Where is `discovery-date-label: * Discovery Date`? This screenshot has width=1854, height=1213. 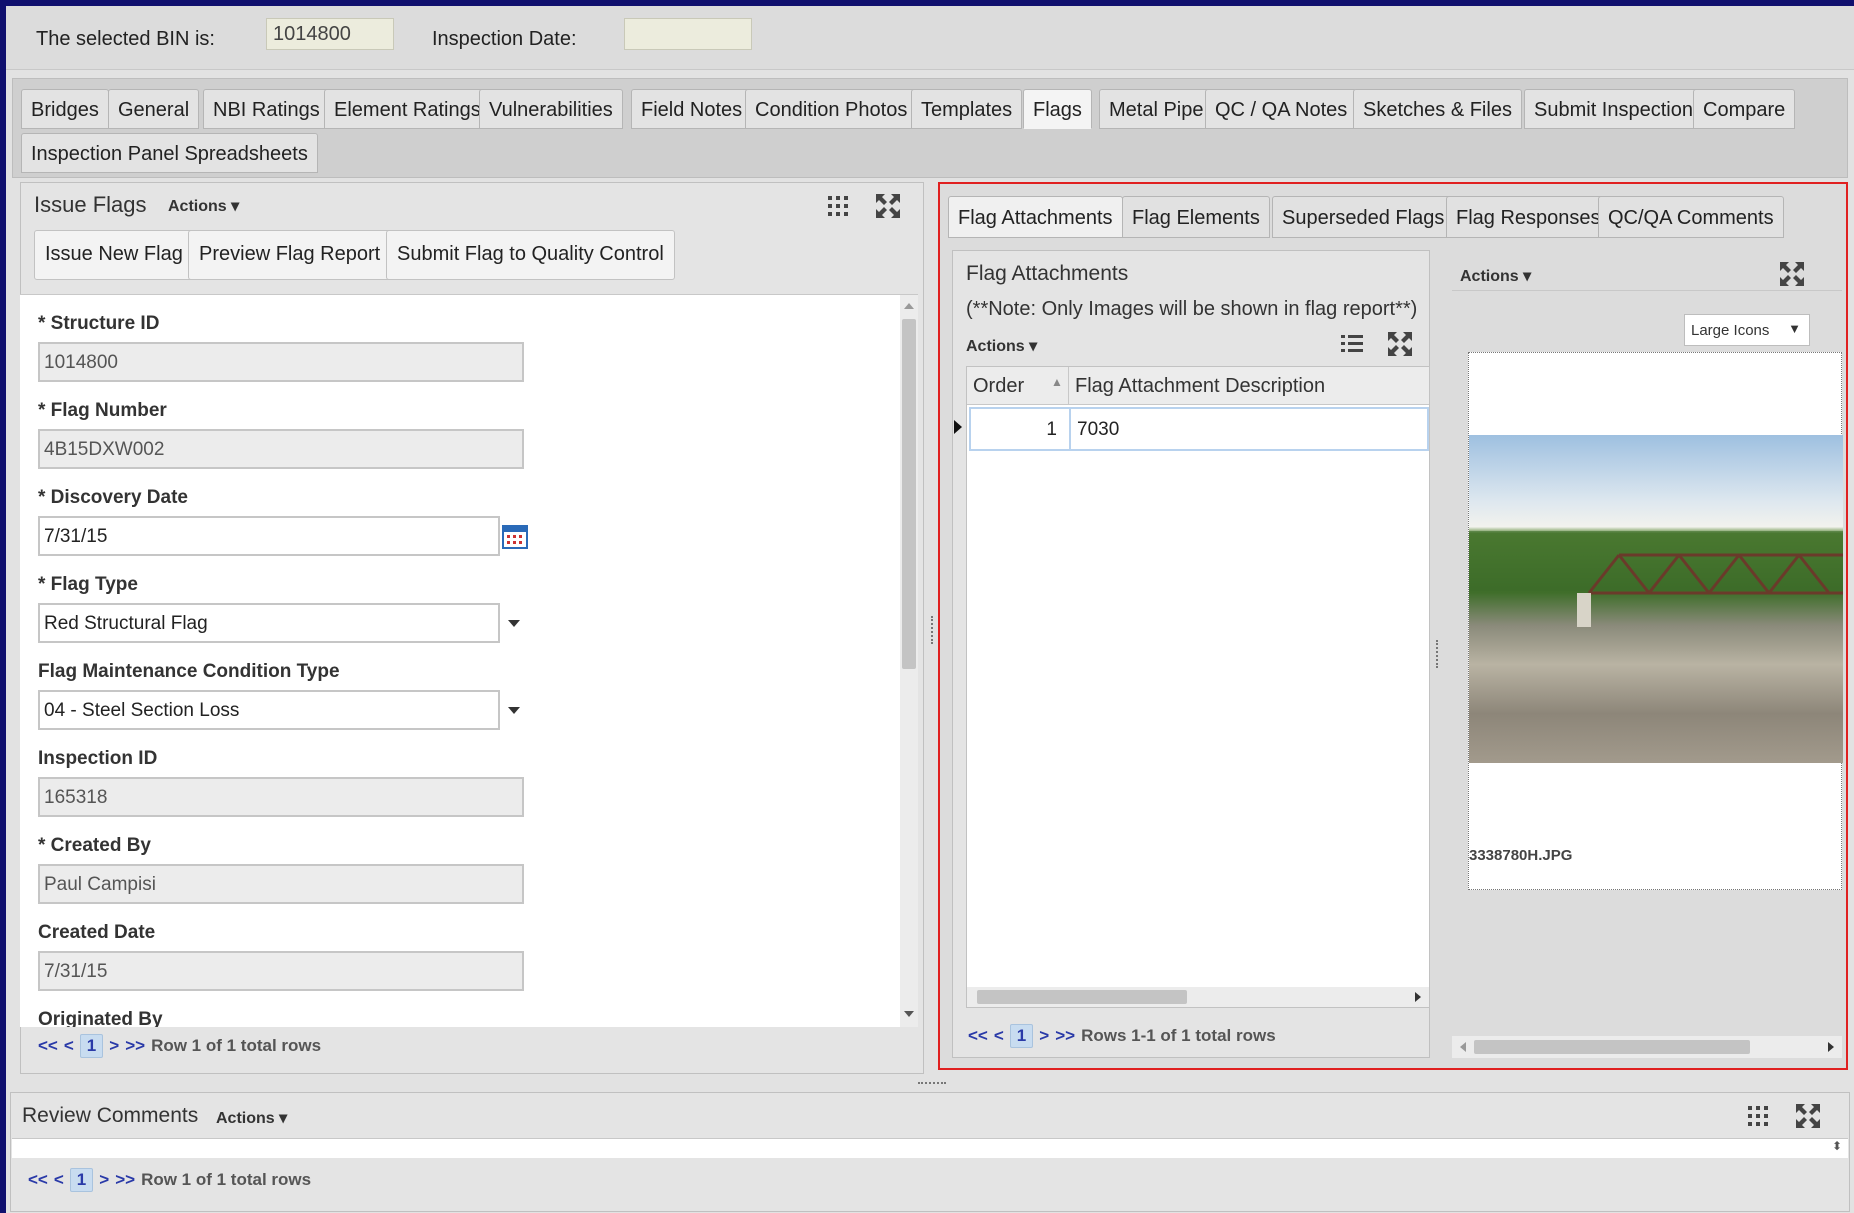 discovery-date-label: * Discovery Date is located at coordinates (113, 497).